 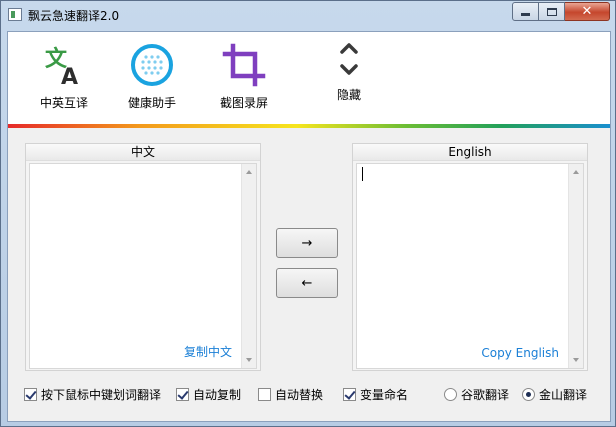 I want to click on middle-click-translate-checkbox: 按下鼠标中键划词翻译, so click(x=92, y=394).